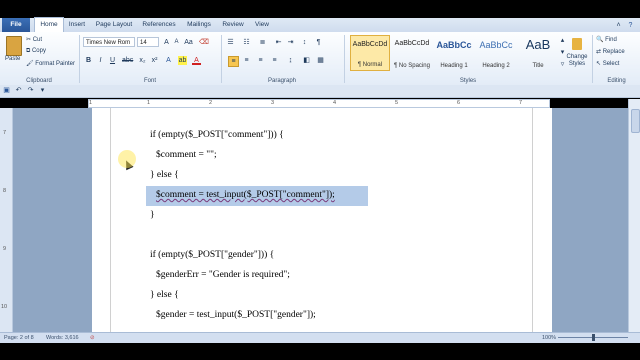 The image size is (640, 360). Describe the element at coordinates (606, 39) in the screenshot. I see `find-button: 🔍 Find` at that location.